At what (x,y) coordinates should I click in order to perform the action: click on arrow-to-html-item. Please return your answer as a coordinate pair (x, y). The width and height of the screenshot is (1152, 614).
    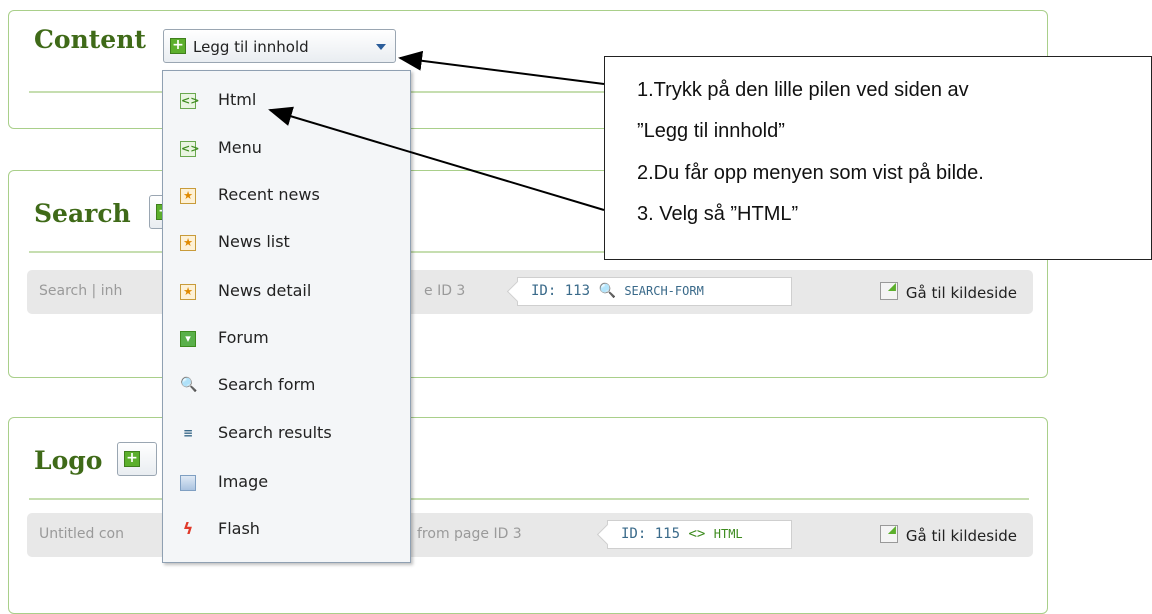
    Looking at the image, I should click on (436, 158).